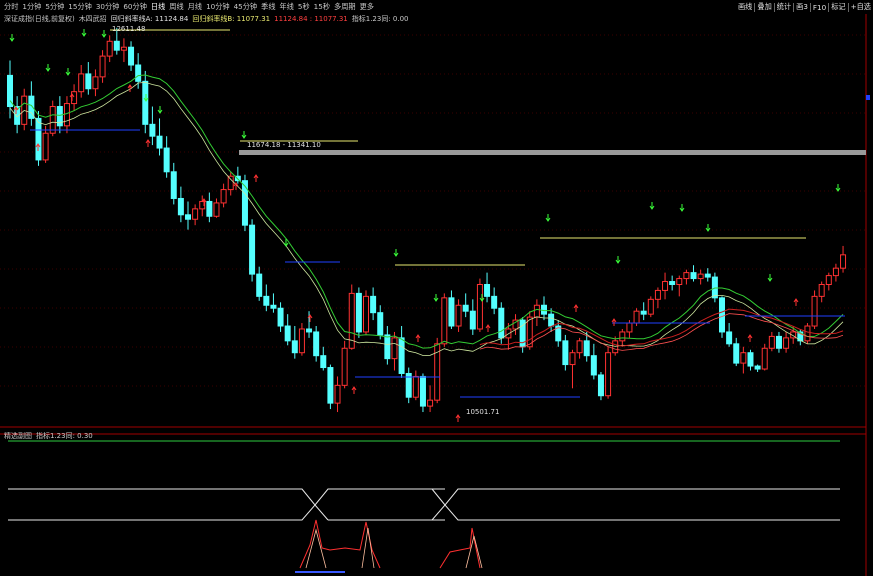 Image resolution: width=873 pixels, height=576 pixels. I want to click on timeframe-tab-13: 5秒, so click(304, 7).